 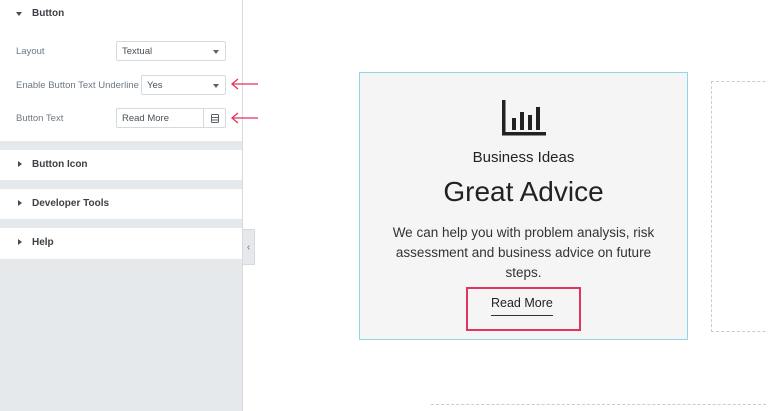 What do you see at coordinates (739, 206) in the screenshot?
I see `empty-column-placeholder` at bounding box center [739, 206].